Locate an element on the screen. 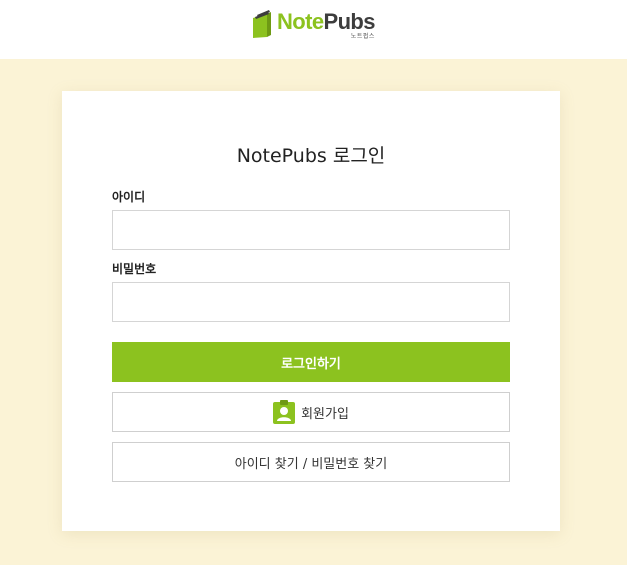 This screenshot has height=565, width=627. id-label: 아이디 is located at coordinates (129, 197).